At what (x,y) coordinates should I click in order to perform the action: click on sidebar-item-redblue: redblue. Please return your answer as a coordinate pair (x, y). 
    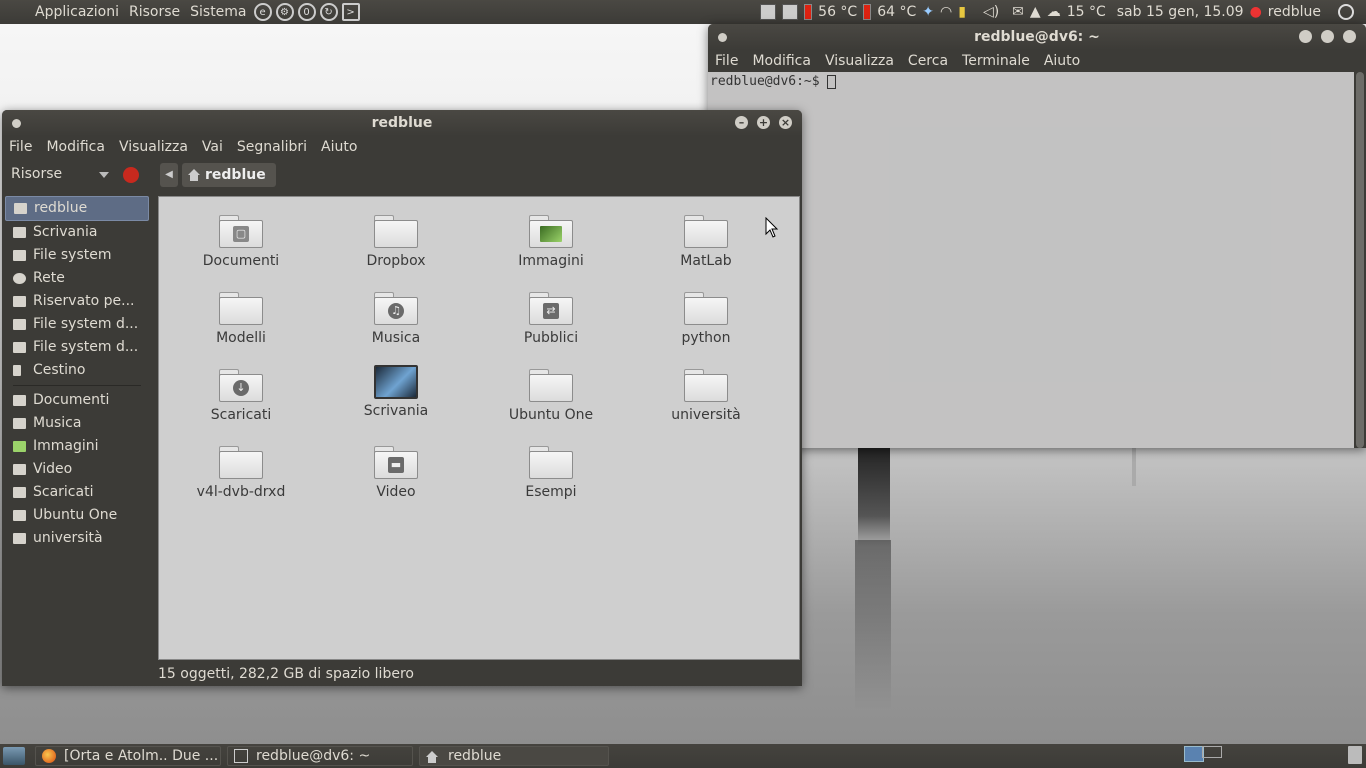
    Looking at the image, I should click on (77, 208).